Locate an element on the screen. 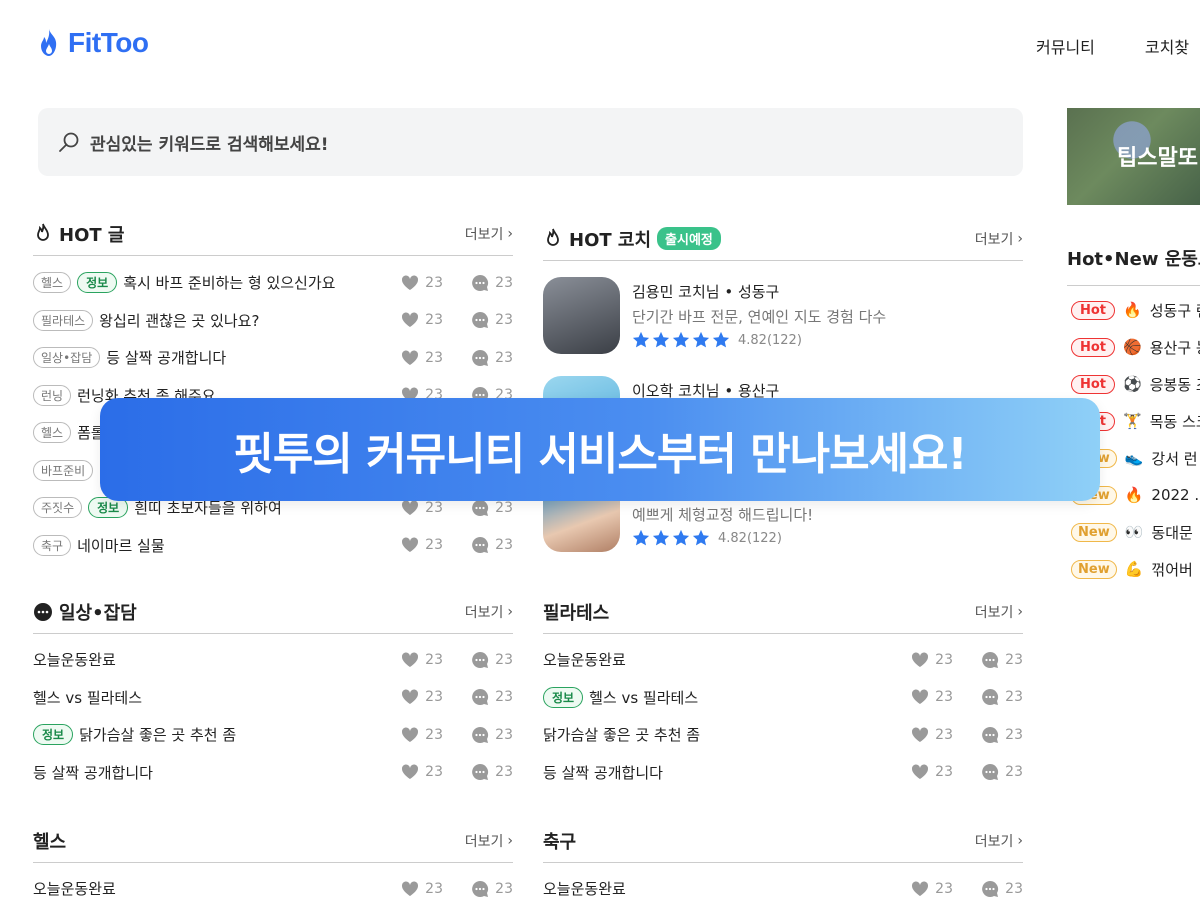  post-title: 닭가슴살 좋은 곳 추천 좀 is located at coordinates (622, 735).